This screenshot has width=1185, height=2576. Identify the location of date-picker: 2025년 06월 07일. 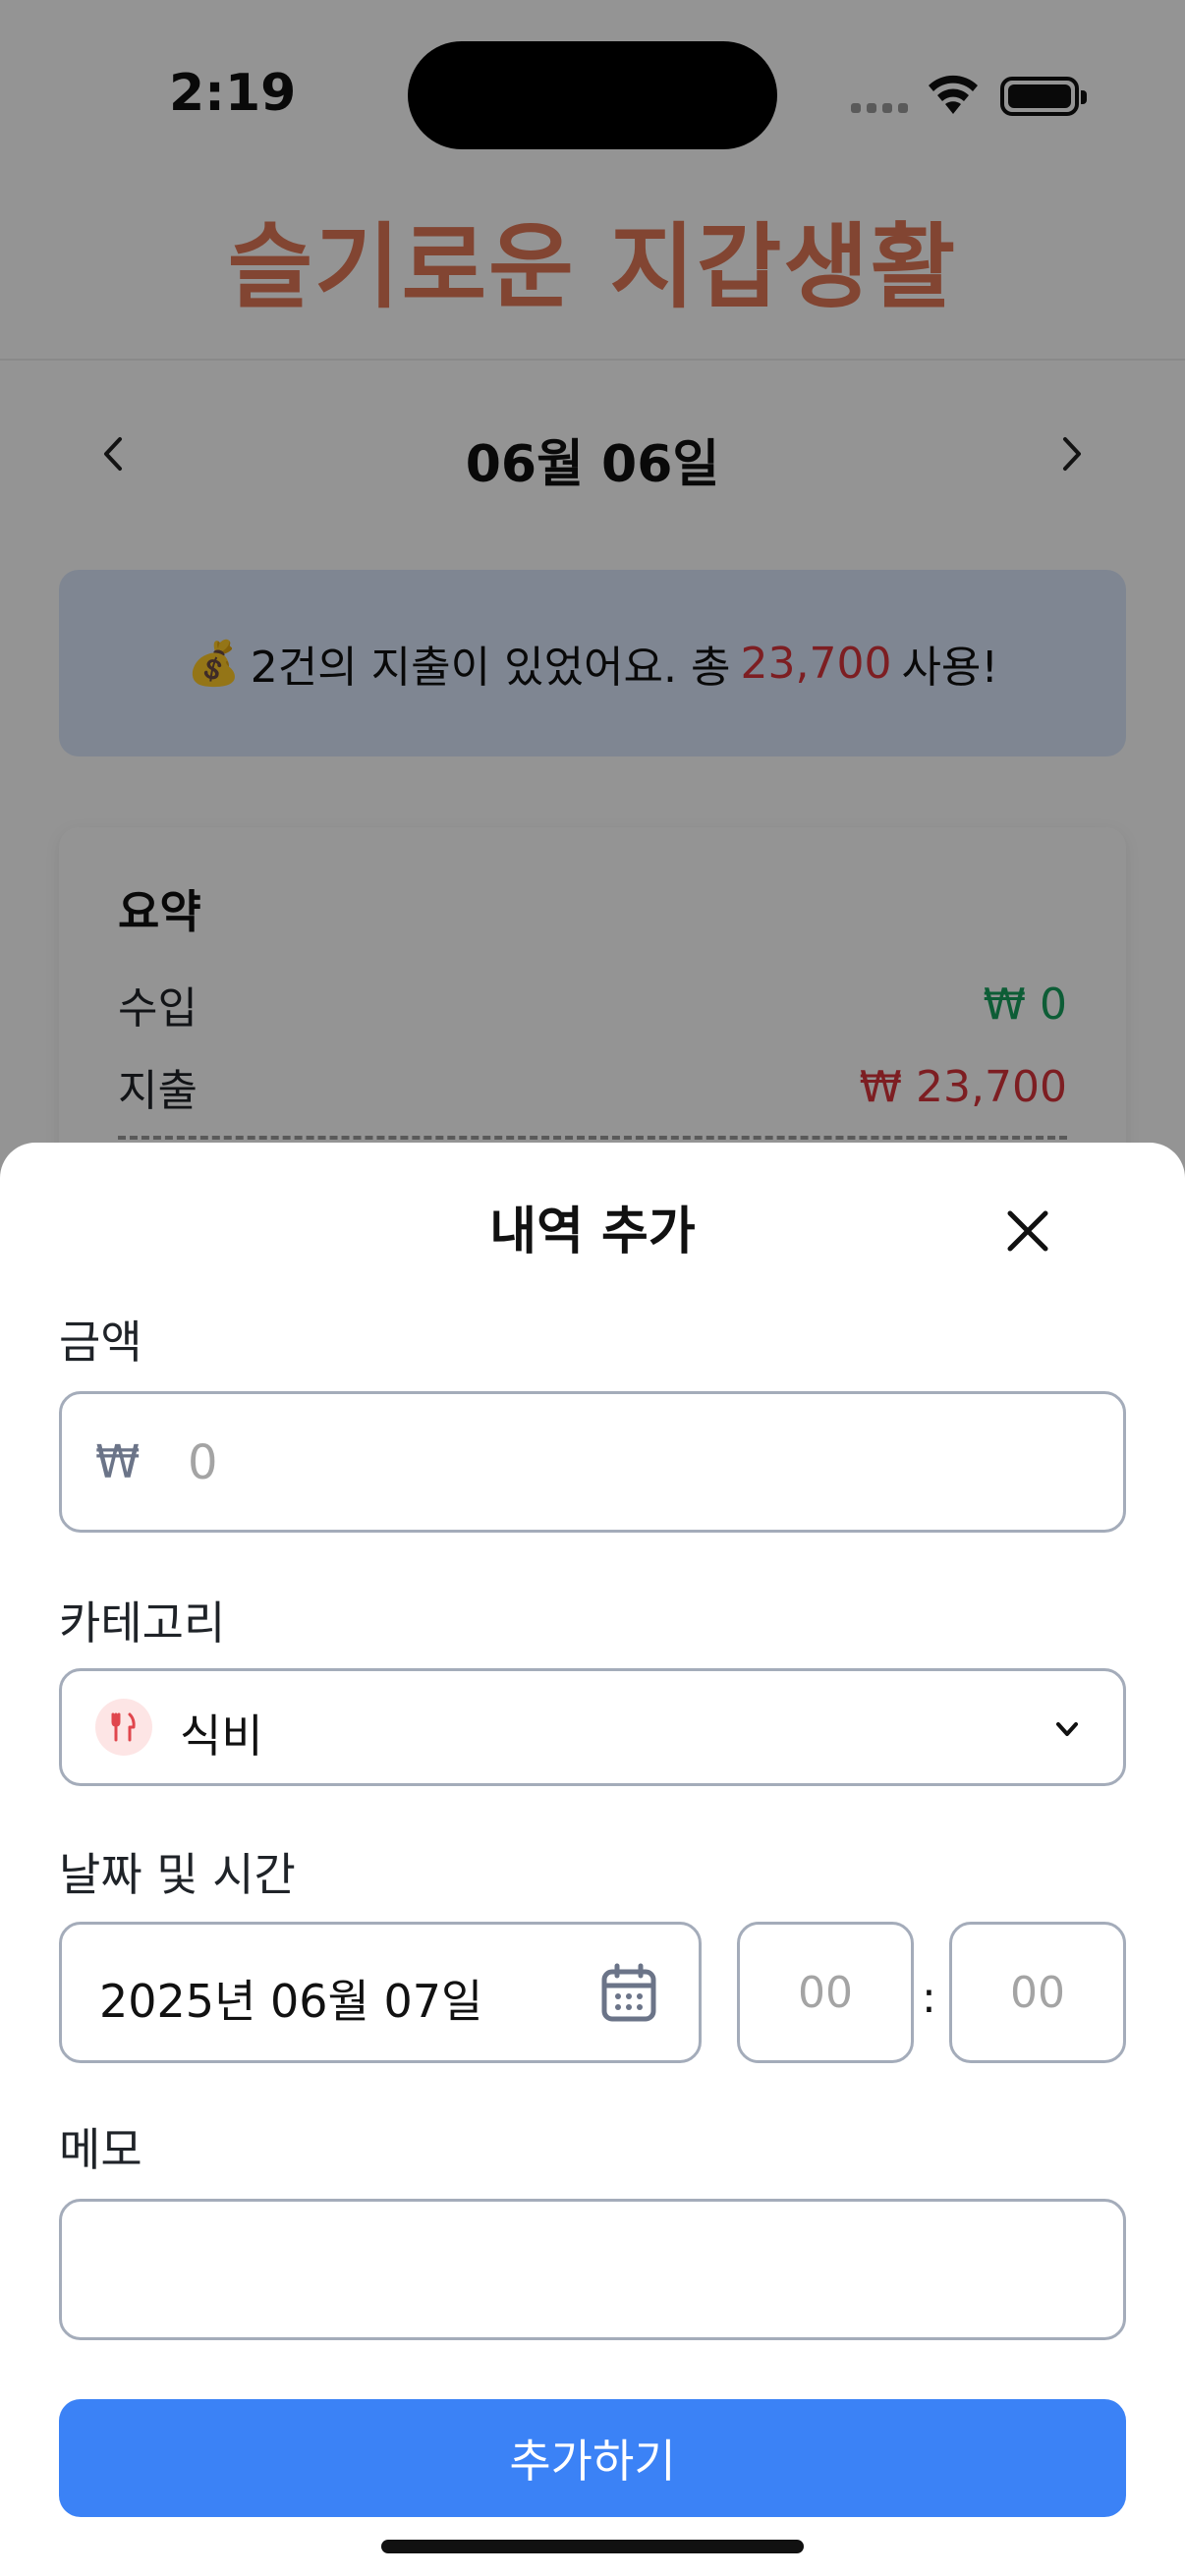
(381, 1992).